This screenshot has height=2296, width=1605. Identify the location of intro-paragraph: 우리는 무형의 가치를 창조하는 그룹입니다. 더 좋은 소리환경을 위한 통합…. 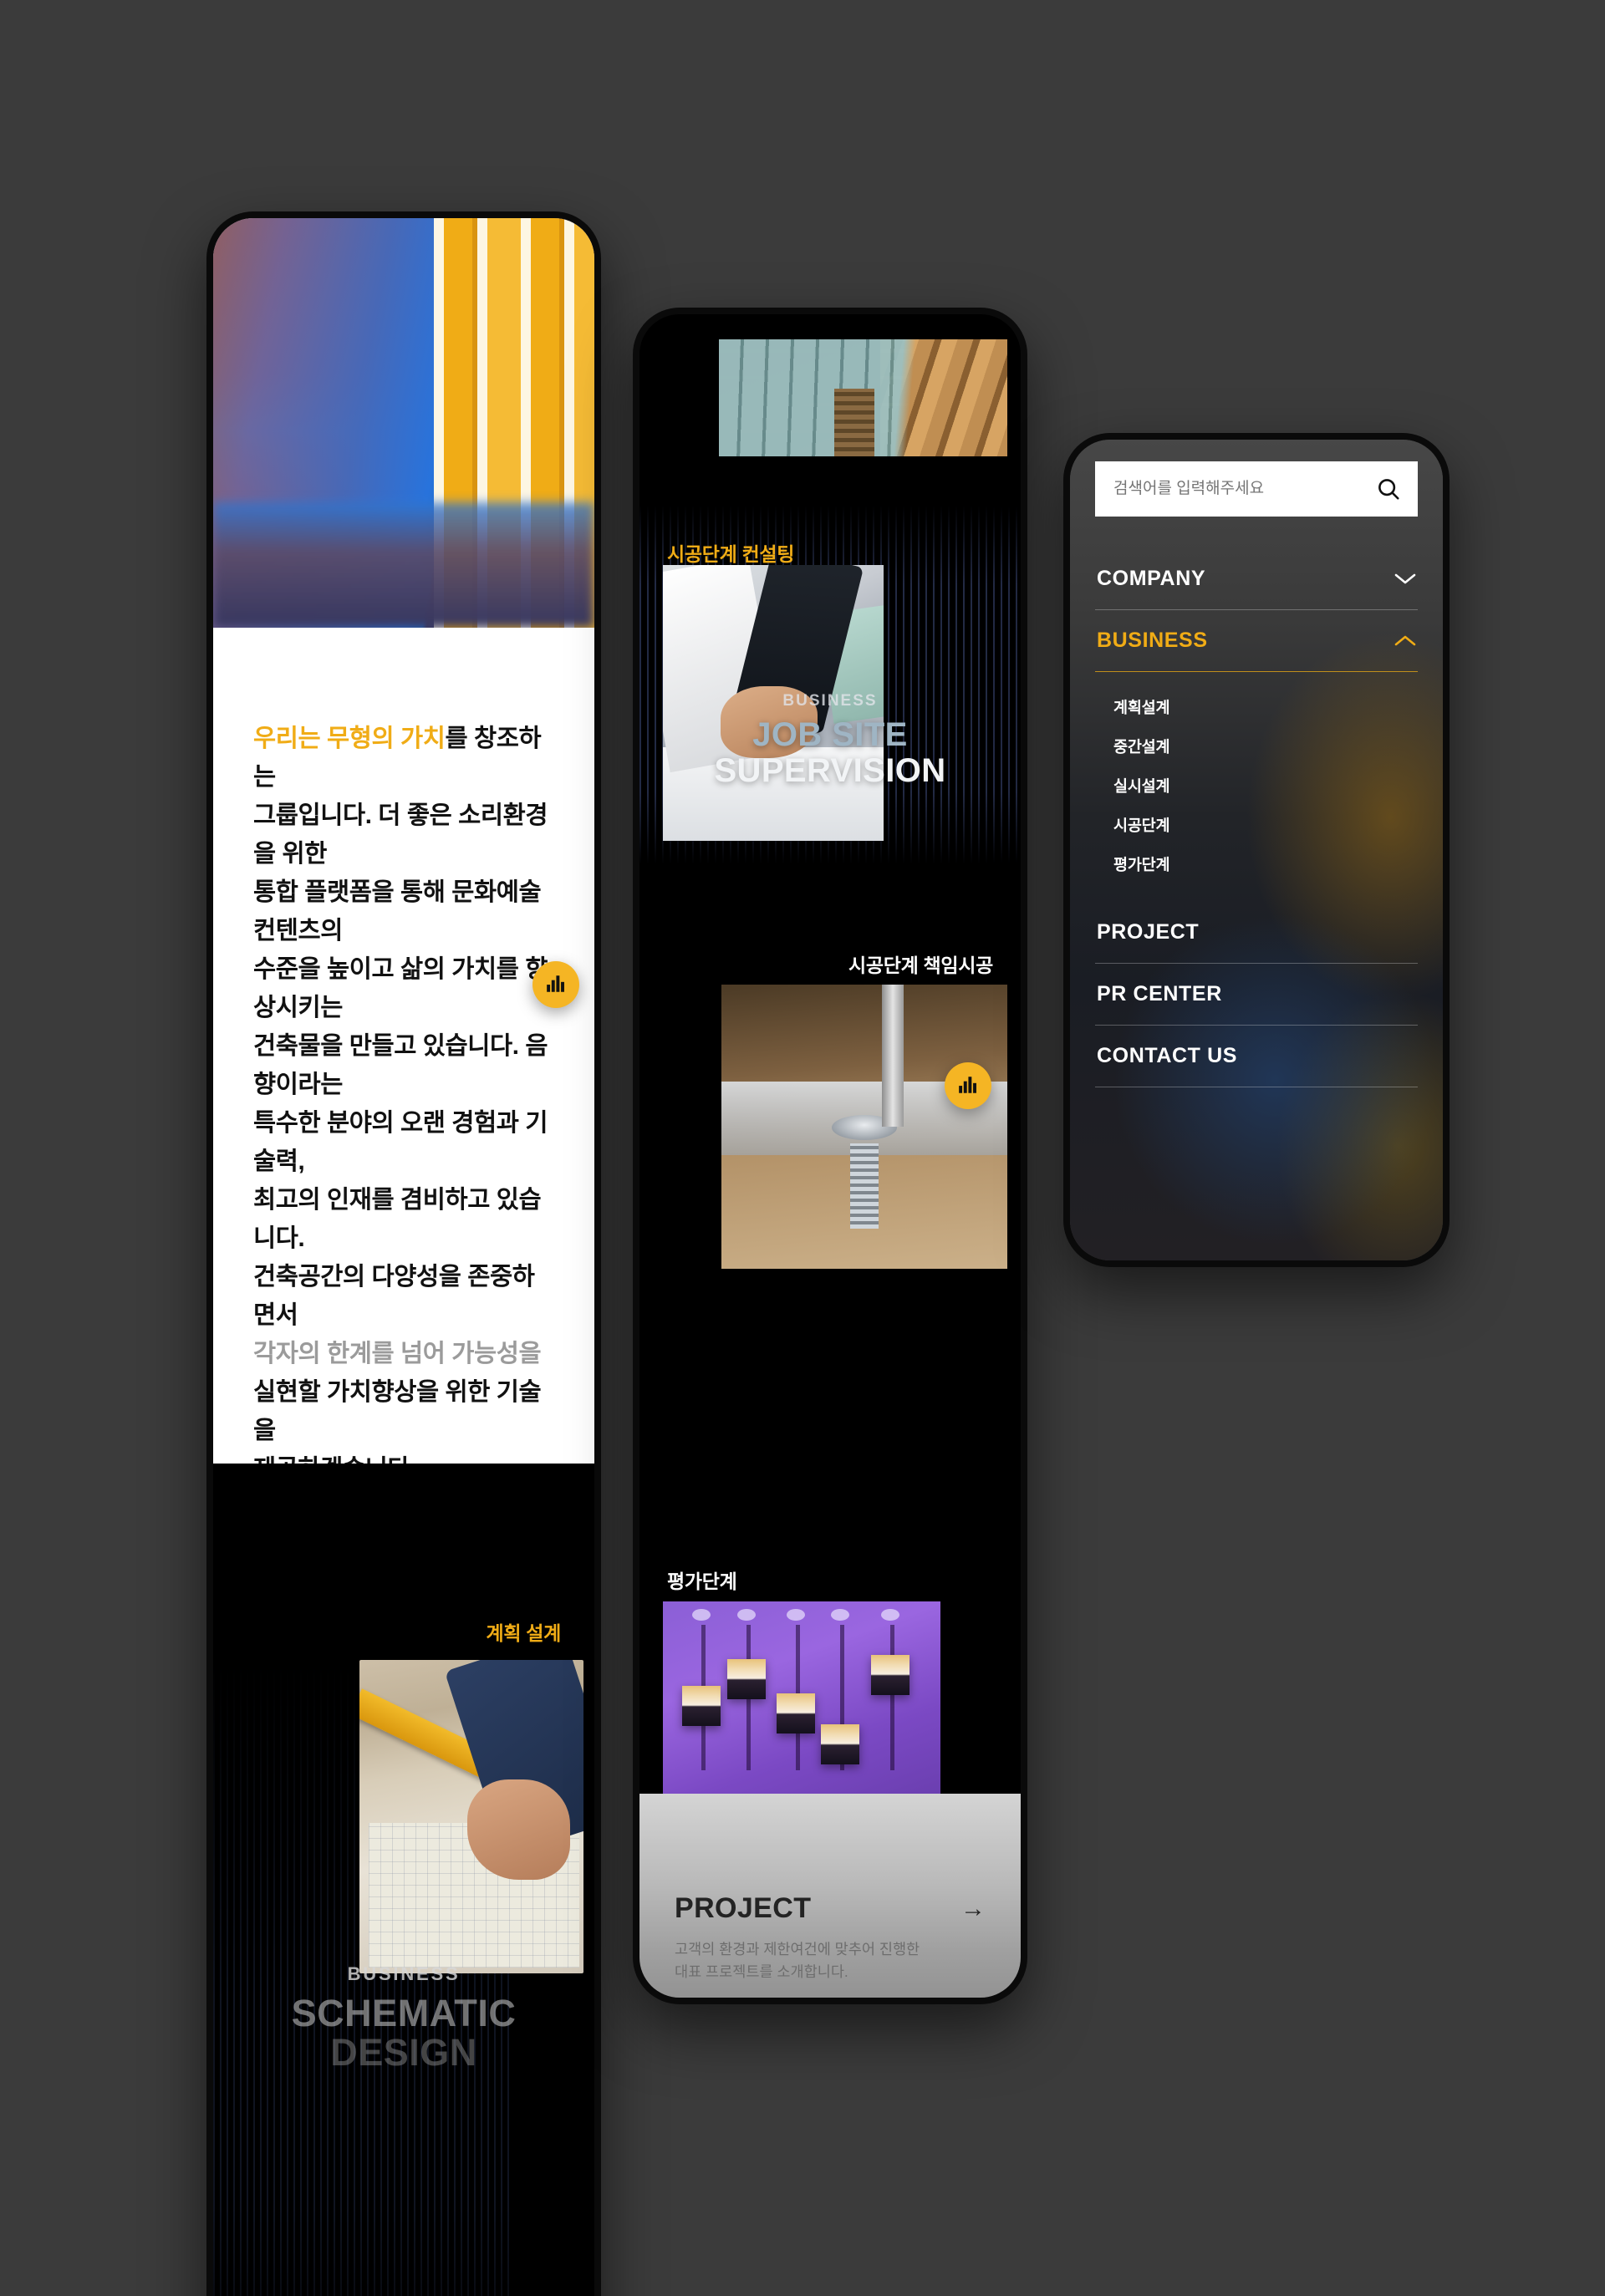
(403, 1104).